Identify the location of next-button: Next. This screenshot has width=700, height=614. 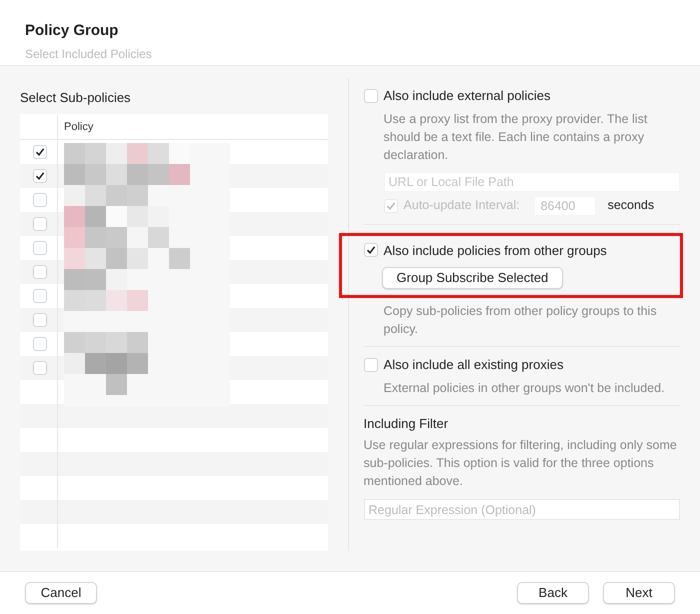
(639, 593).